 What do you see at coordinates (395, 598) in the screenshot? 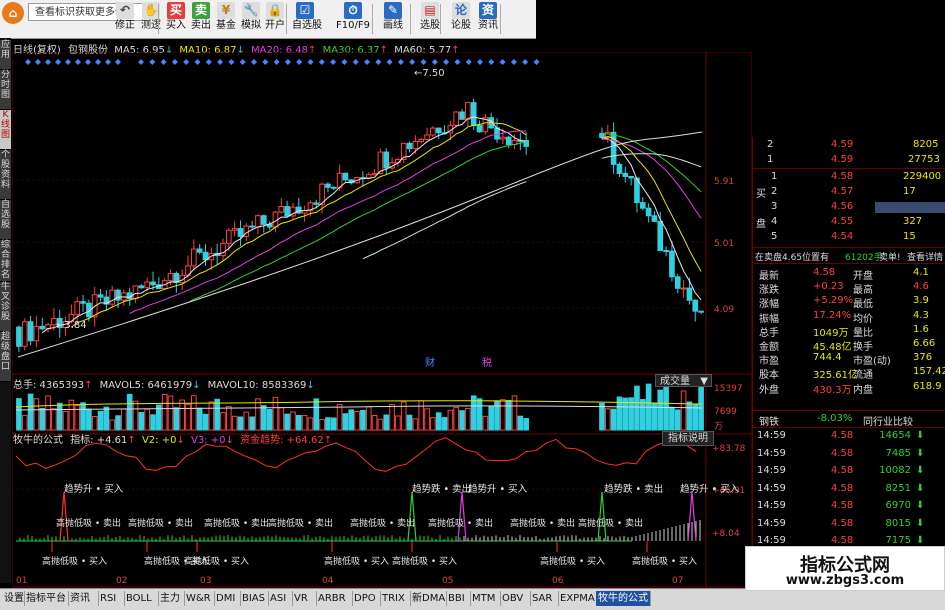
I see `tab-13: TRIX` at bounding box center [395, 598].